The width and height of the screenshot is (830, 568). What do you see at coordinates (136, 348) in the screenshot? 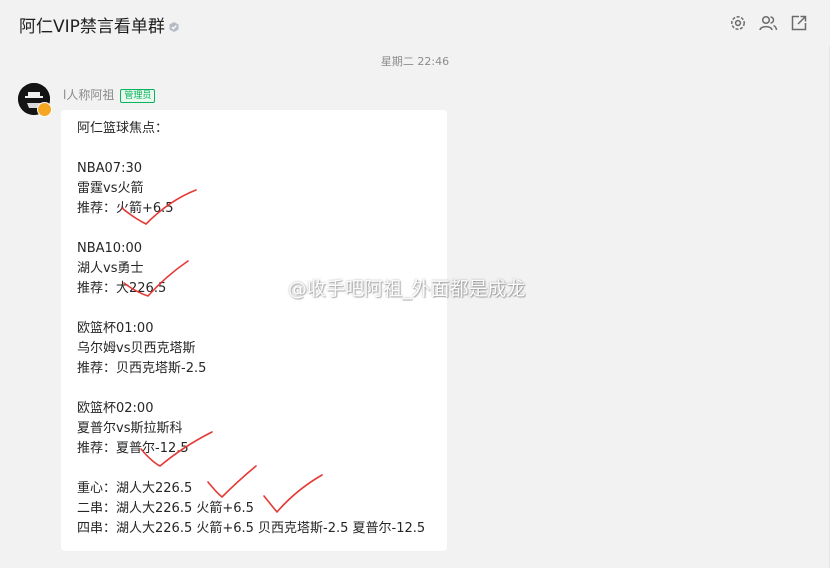
I see `message-line: 乌尔姆vs贝西克塔斯` at bounding box center [136, 348].